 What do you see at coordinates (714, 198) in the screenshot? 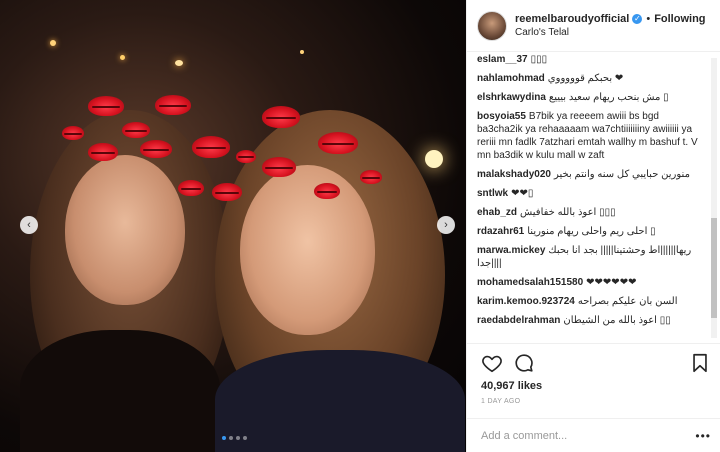
I see `comments-scrollbar` at bounding box center [714, 198].